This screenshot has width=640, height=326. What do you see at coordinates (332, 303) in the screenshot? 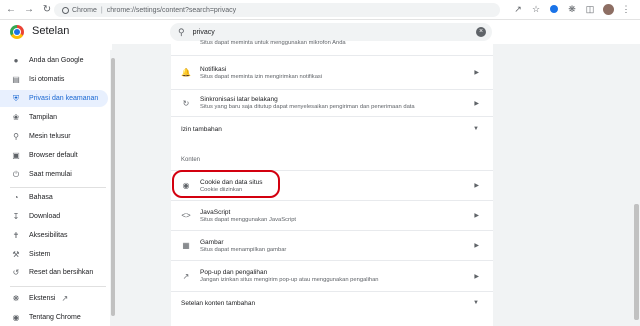
I see `additional-content-settings-row: Setelan konten tambahan ▼` at bounding box center [332, 303].